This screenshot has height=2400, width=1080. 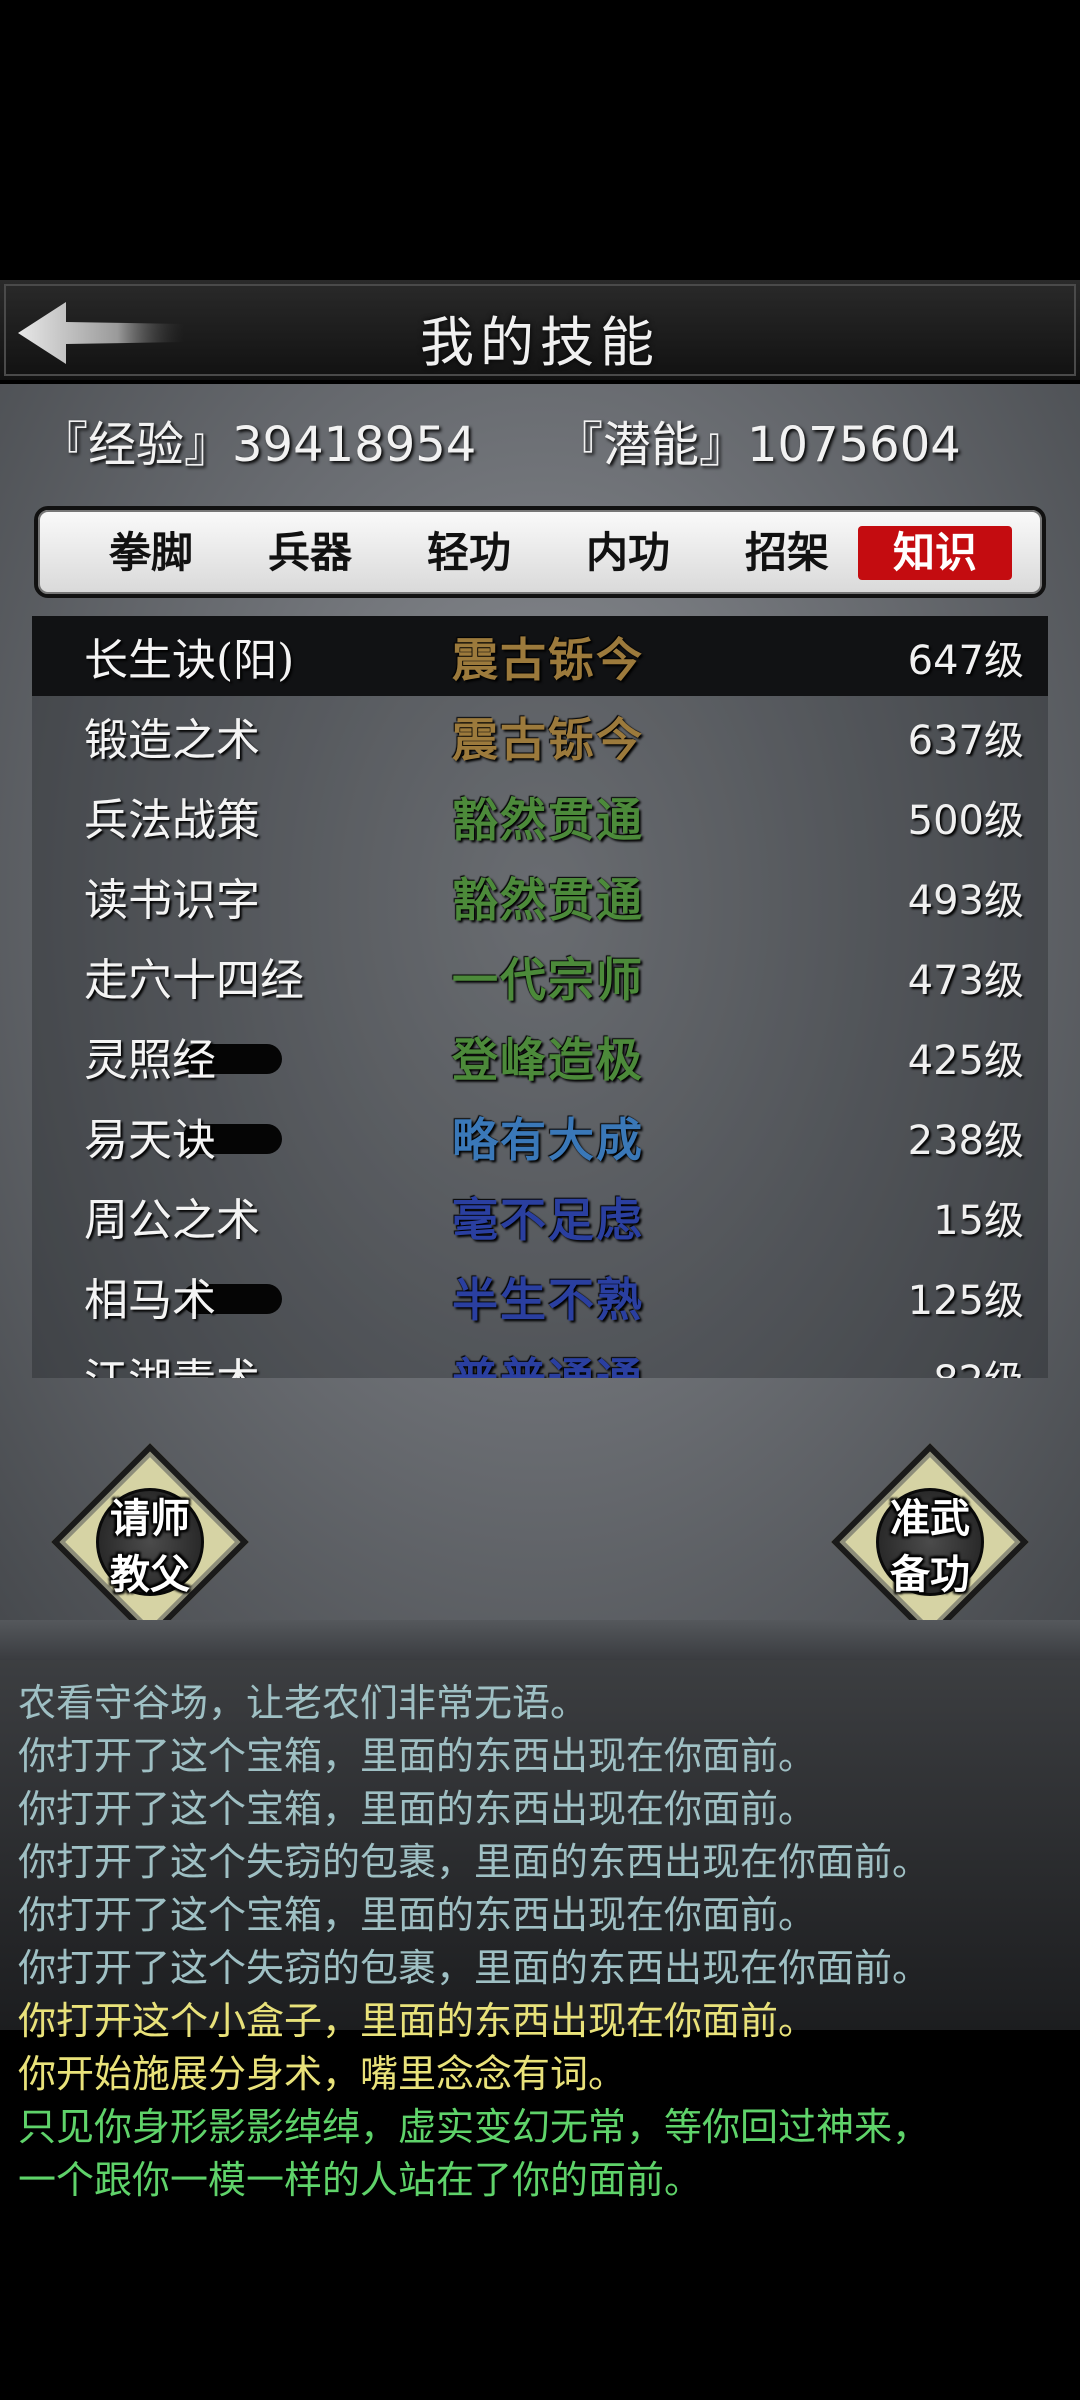 What do you see at coordinates (930, 1519) in the screenshot?
I see `button-label-line1: 准武` at bounding box center [930, 1519].